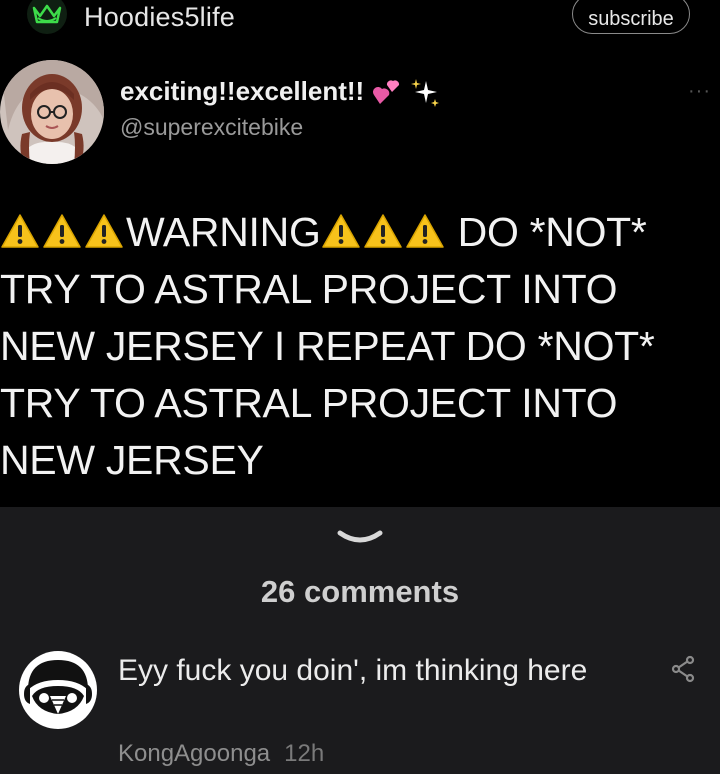  I want to click on two-hearts-emoji, so click(386, 91).